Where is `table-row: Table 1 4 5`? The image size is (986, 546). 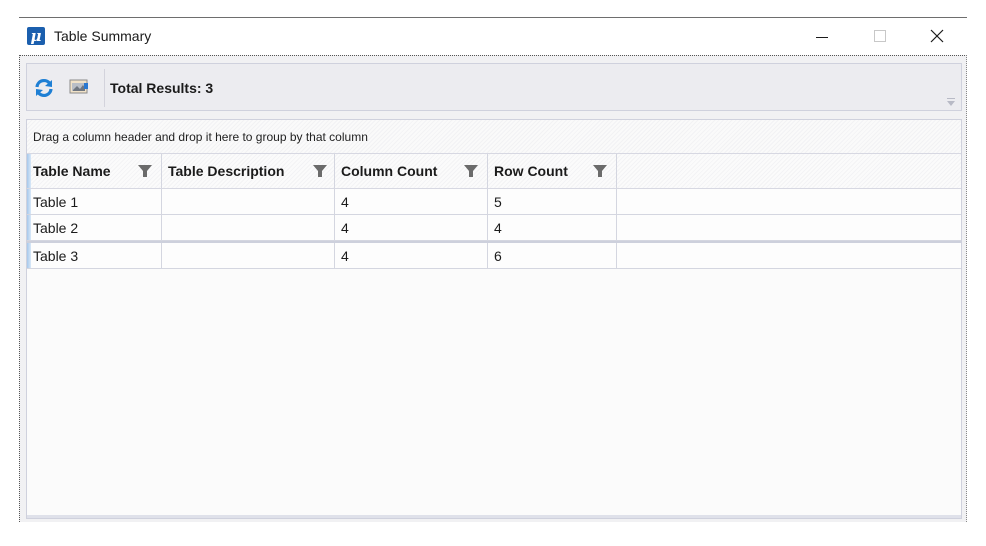 table-row: Table 1 4 5 is located at coordinates (494, 202).